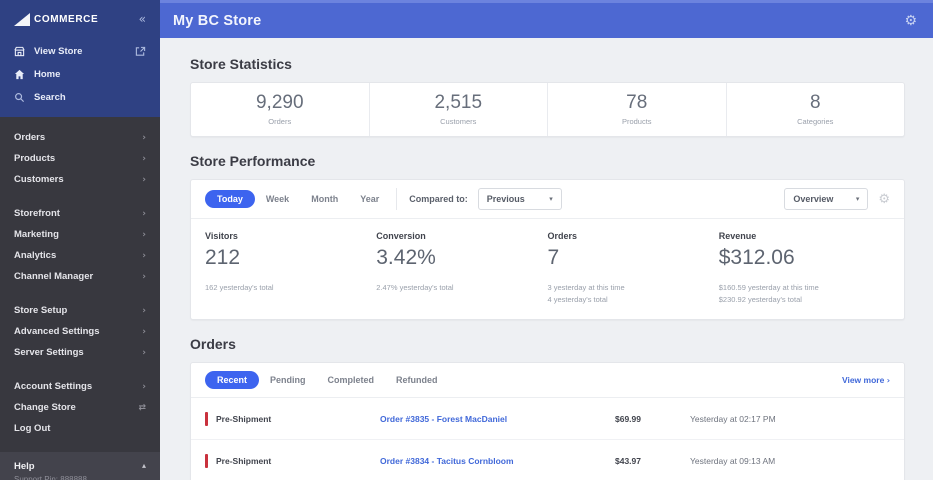 The image size is (933, 480). I want to click on tab-pending: Pending, so click(288, 380).